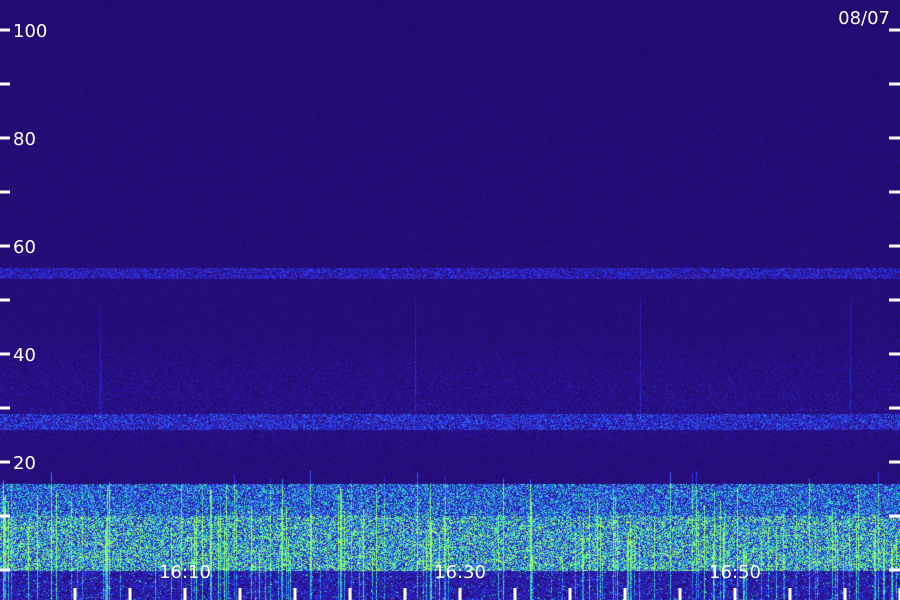  Describe the element at coordinates (24, 355) in the screenshot. I see `y-tick-label: 40` at that location.